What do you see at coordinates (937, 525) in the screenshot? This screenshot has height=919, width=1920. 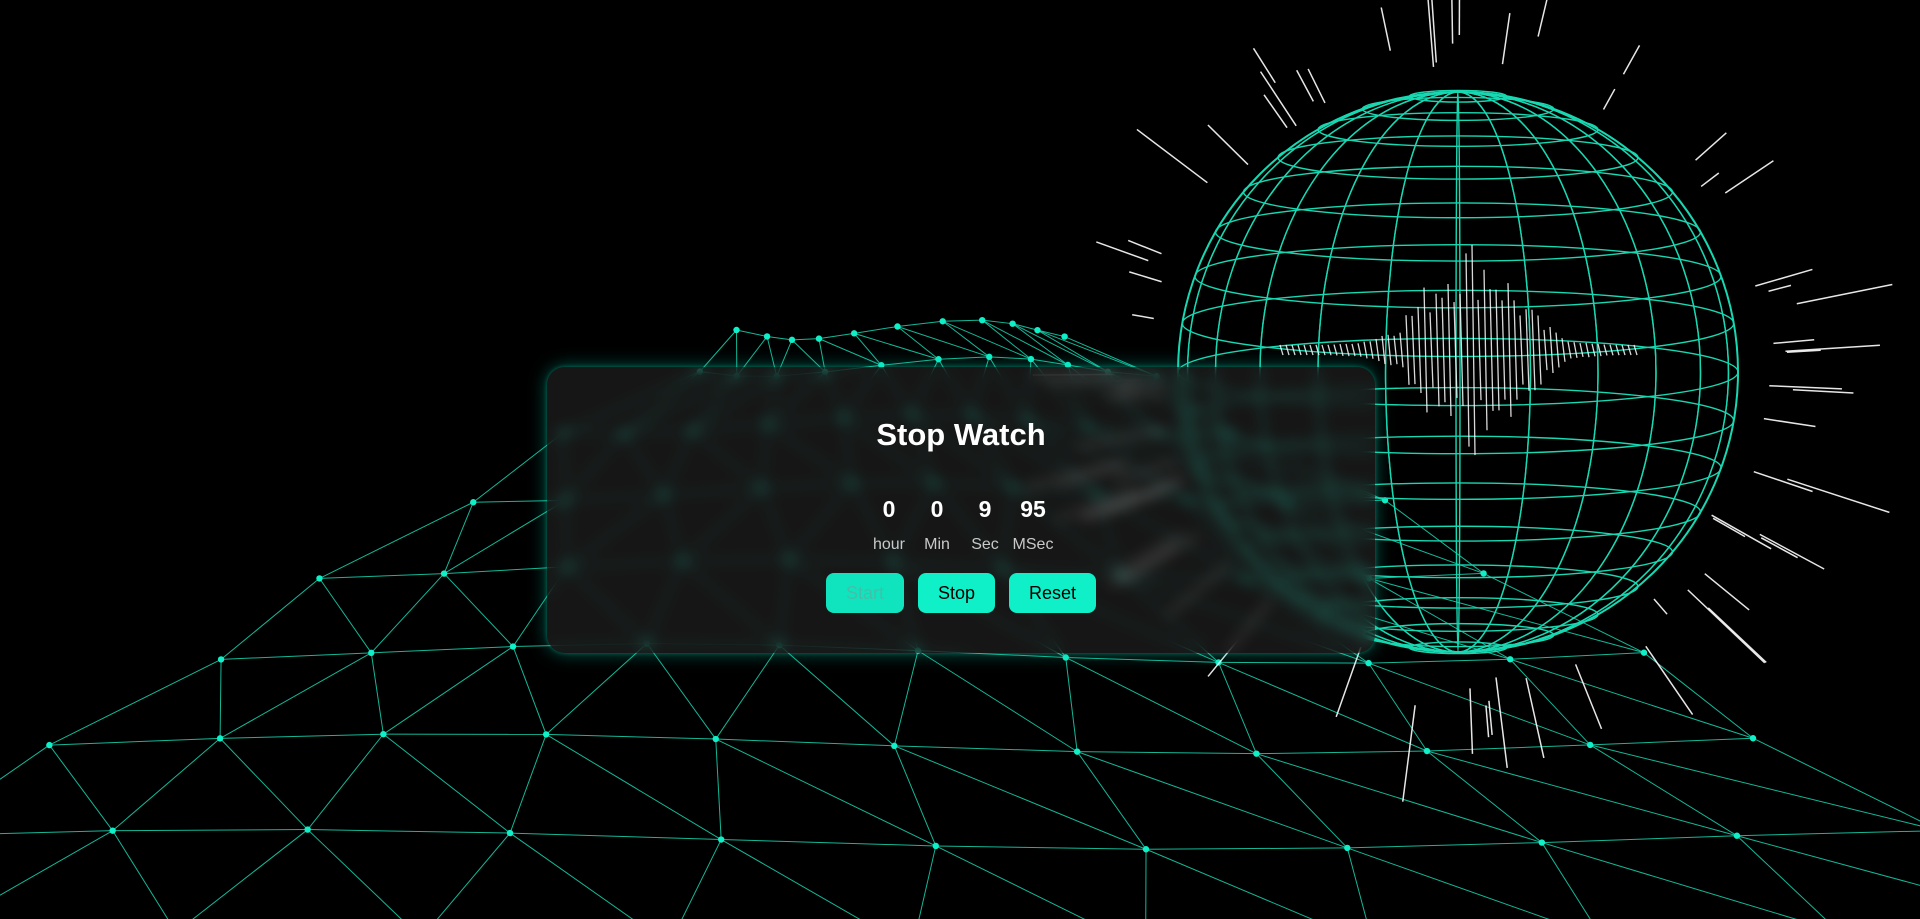 I see `minute-unit: 0 Min` at bounding box center [937, 525].